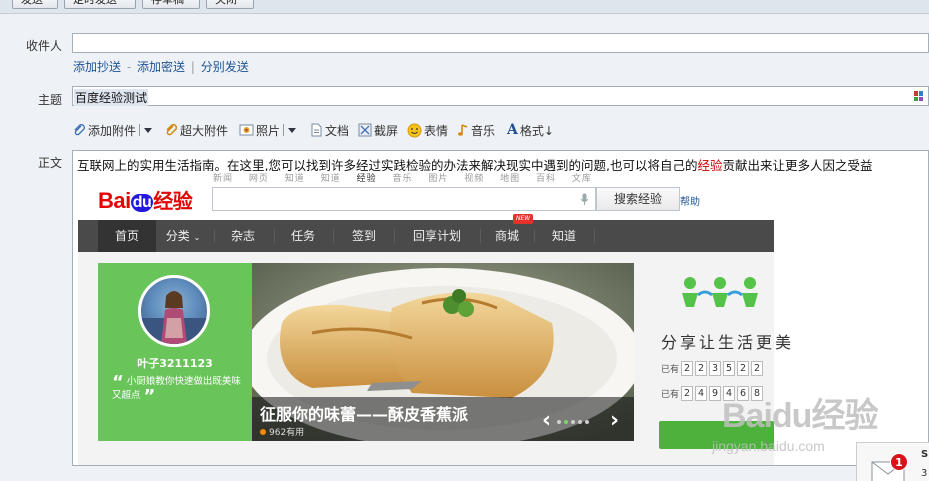 The height and width of the screenshot is (481, 929). I want to click on large-attach-label: 超大附件, so click(204, 130).